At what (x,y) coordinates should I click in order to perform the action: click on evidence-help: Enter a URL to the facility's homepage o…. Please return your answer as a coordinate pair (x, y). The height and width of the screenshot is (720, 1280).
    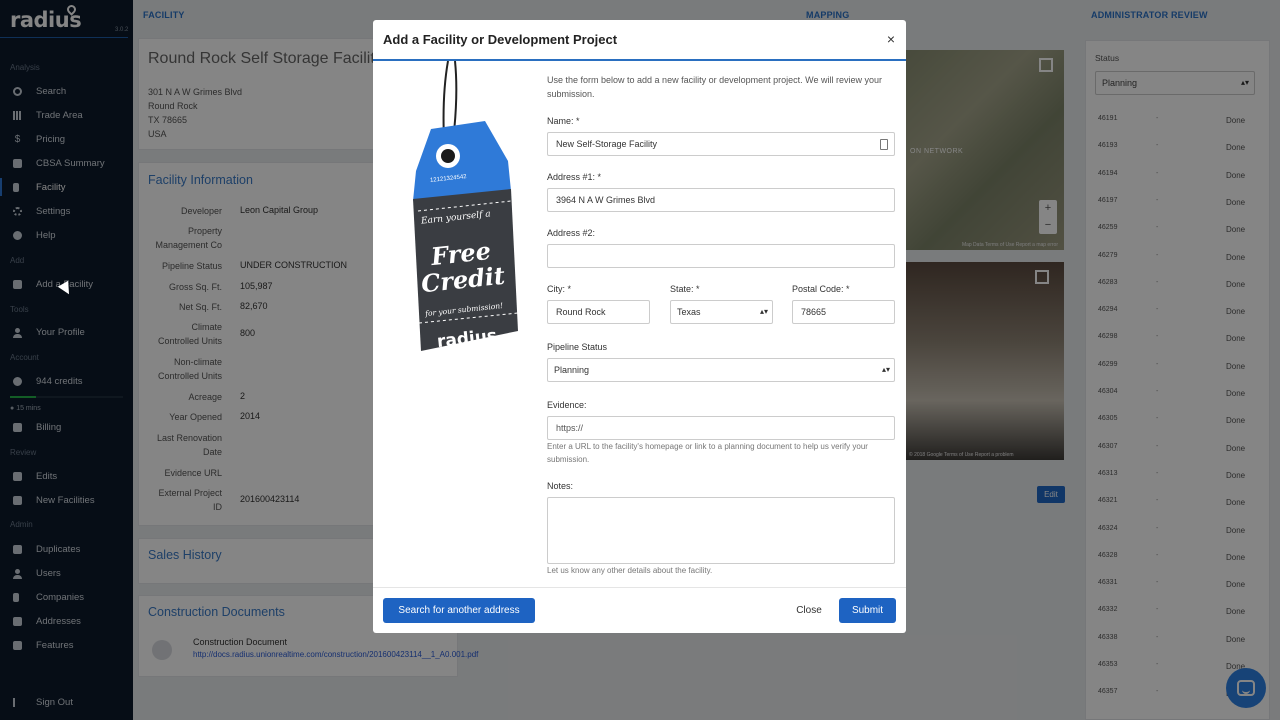
    Looking at the image, I should click on (707, 453).